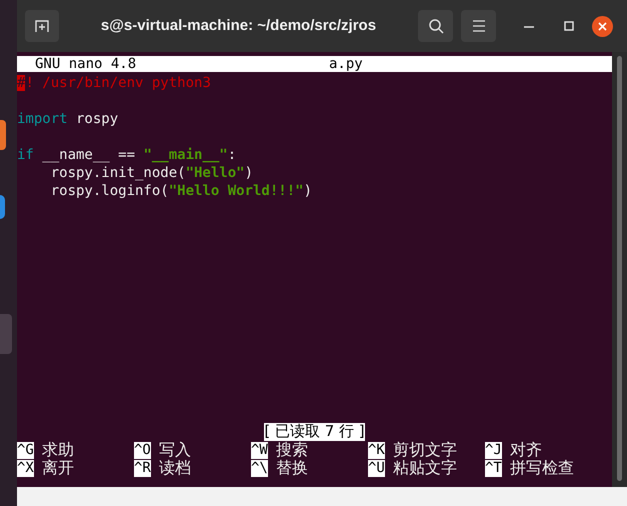 The height and width of the screenshot is (506, 627). What do you see at coordinates (526, 450) in the screenshot?
I see `shortcut-label: 对齐` at bounding box center [526, 450].